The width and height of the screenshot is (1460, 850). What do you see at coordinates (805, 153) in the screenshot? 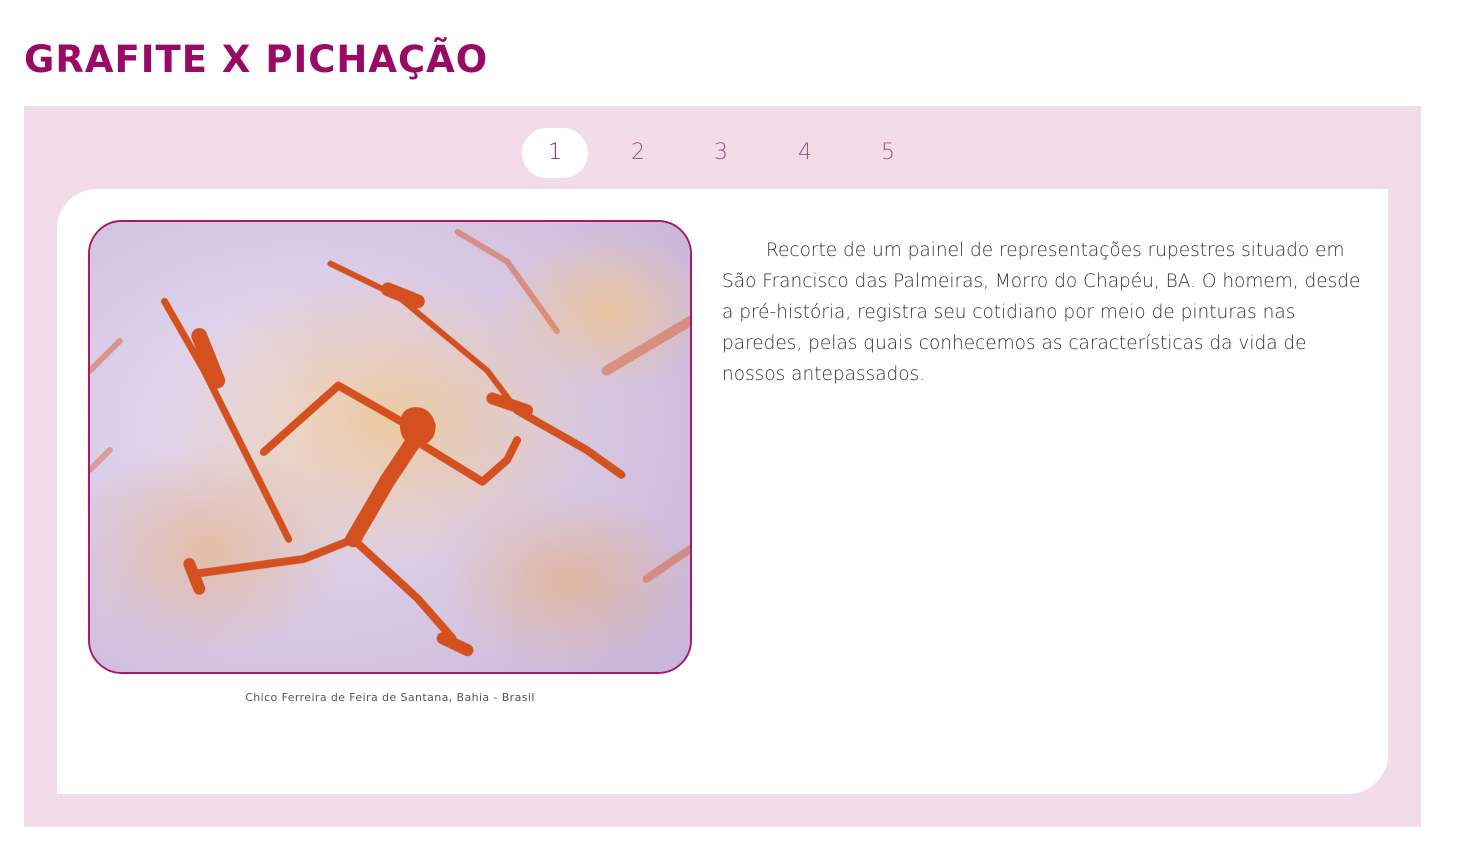
I see `tab-4: 4` at bounding box center [805, 153].